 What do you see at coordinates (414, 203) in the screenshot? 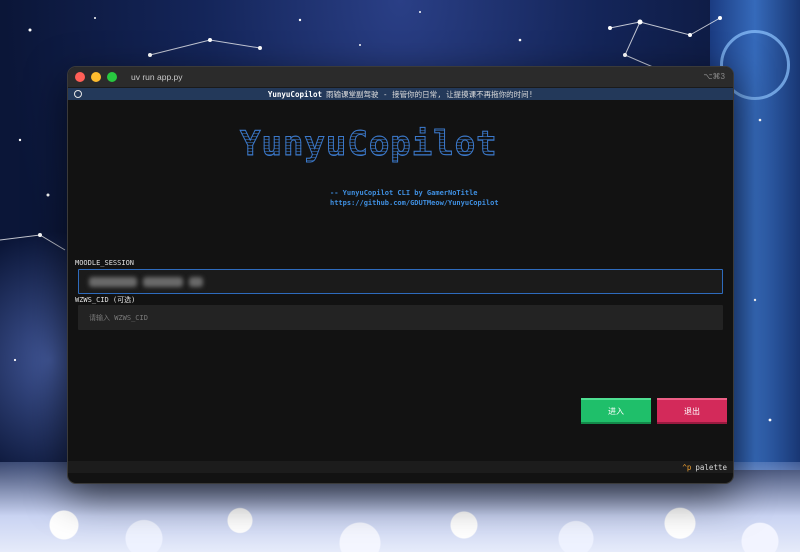
I see `credit-repo-link: https://github.com/GDUTMeow/YunyuCopilot` at bounding box center [414, 203].